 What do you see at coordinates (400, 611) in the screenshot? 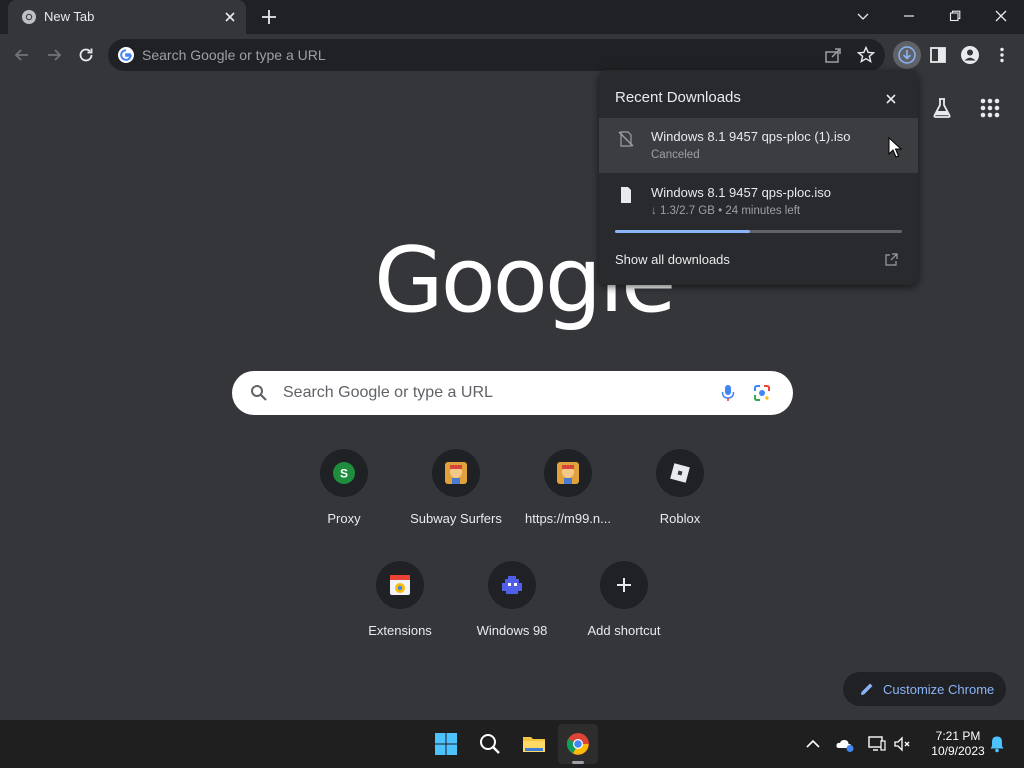
I see `shortcut-extensions: Extensions` at bounding box center [400, 611].